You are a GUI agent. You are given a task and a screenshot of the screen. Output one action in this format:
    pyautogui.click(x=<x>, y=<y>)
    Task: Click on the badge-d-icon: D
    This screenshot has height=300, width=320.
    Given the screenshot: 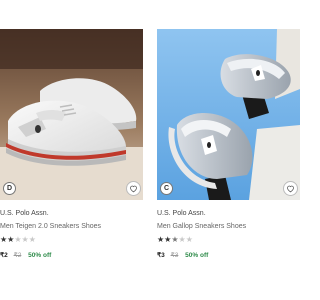 What is the action you would take?
    pyautogui.click(x=9, y=188)
    